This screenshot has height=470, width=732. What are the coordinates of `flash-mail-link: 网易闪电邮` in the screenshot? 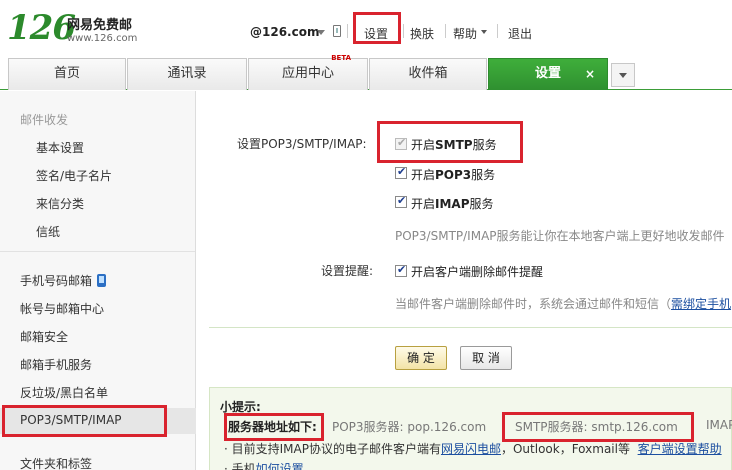 It's located at (471, 449).